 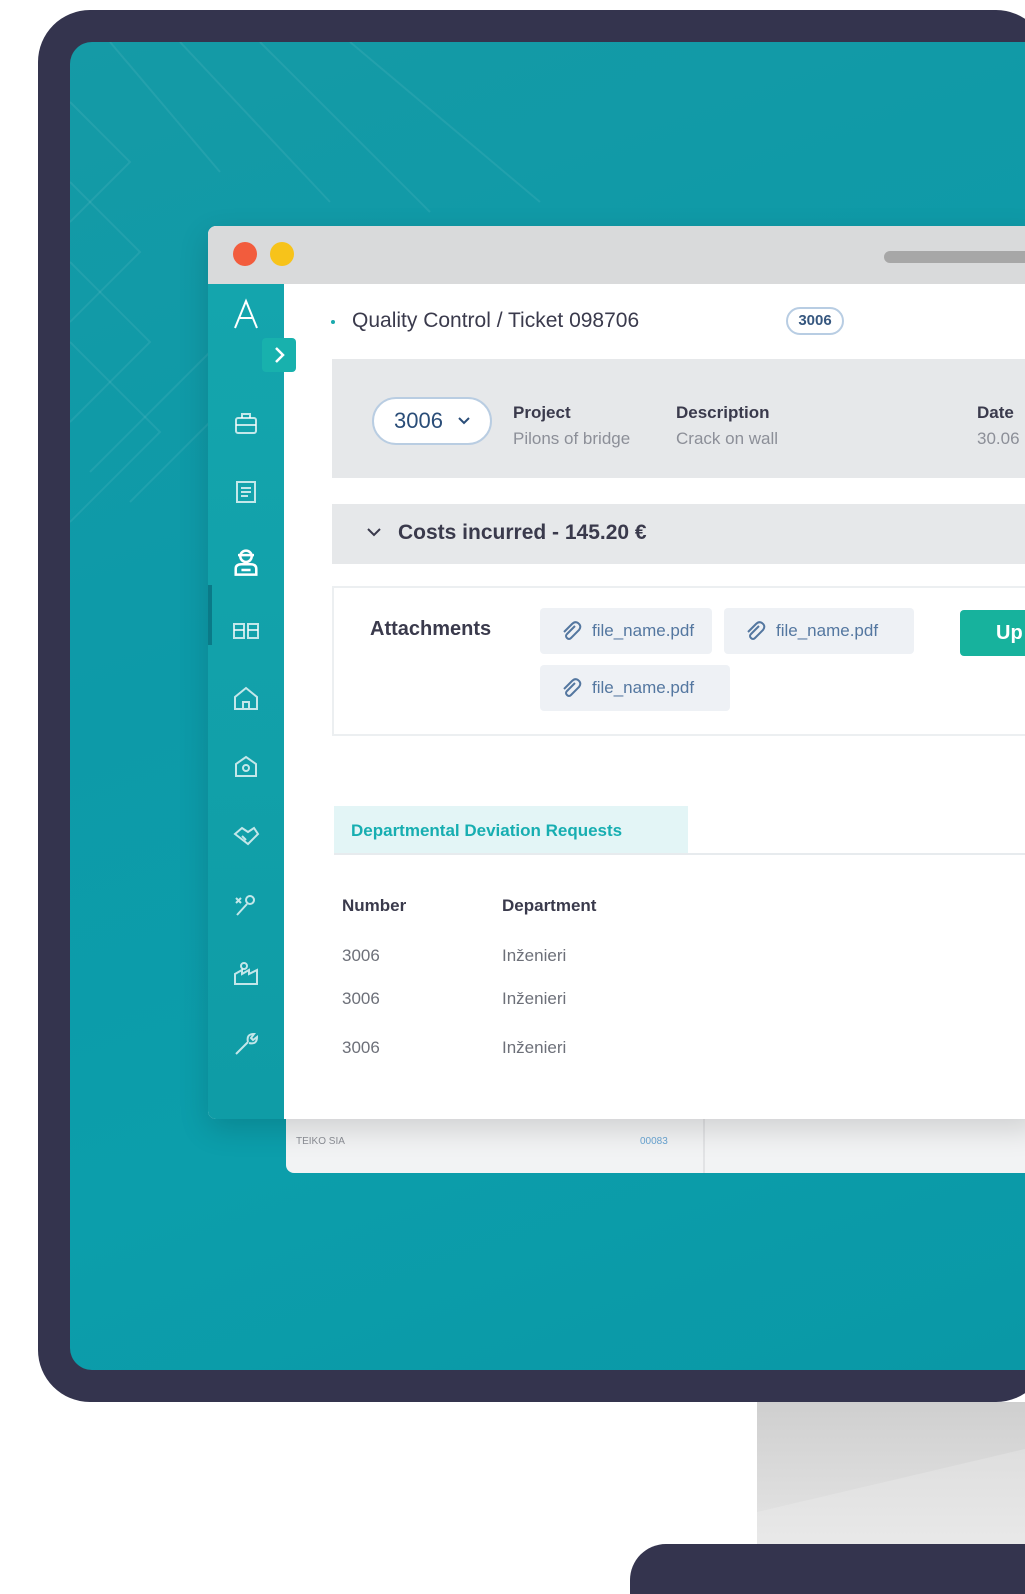 What do you see at coordinates (418, 420) in the screenshot?
I see `number-select-value: 3006` at bounding box center [418, 420].